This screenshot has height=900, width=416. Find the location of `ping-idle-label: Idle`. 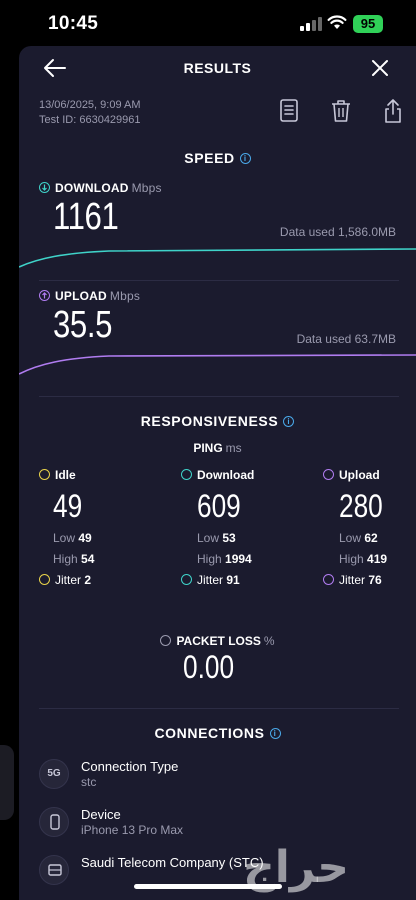

ping-idle-label: Idle is located at coordinates (94, 476).